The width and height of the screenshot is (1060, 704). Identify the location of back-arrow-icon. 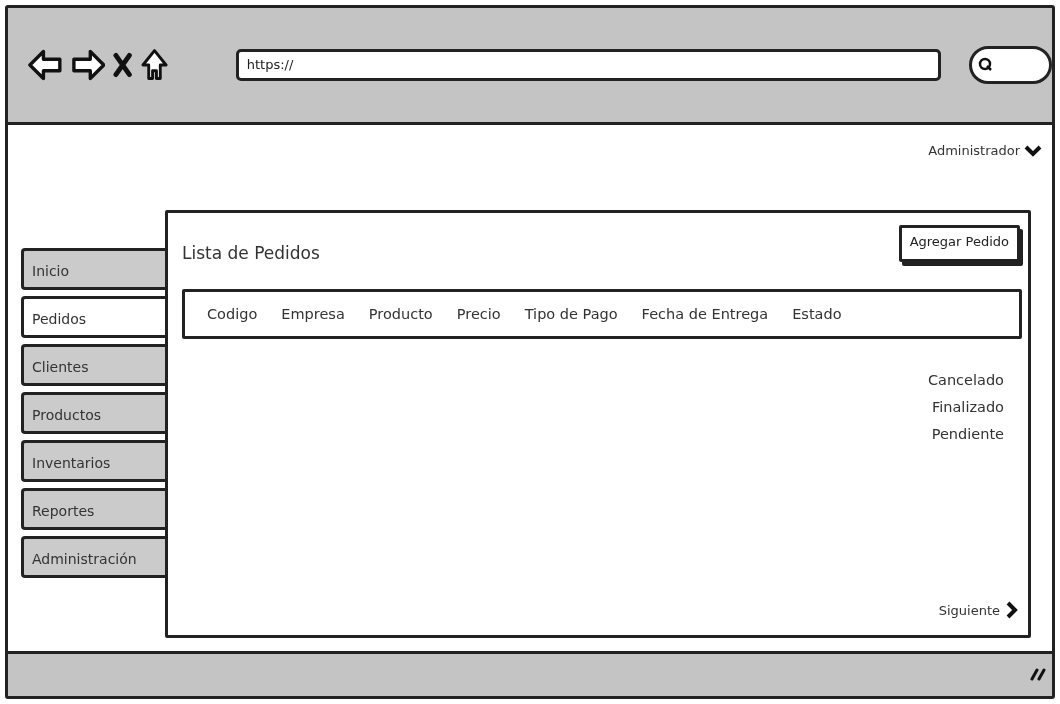
(45, 65).